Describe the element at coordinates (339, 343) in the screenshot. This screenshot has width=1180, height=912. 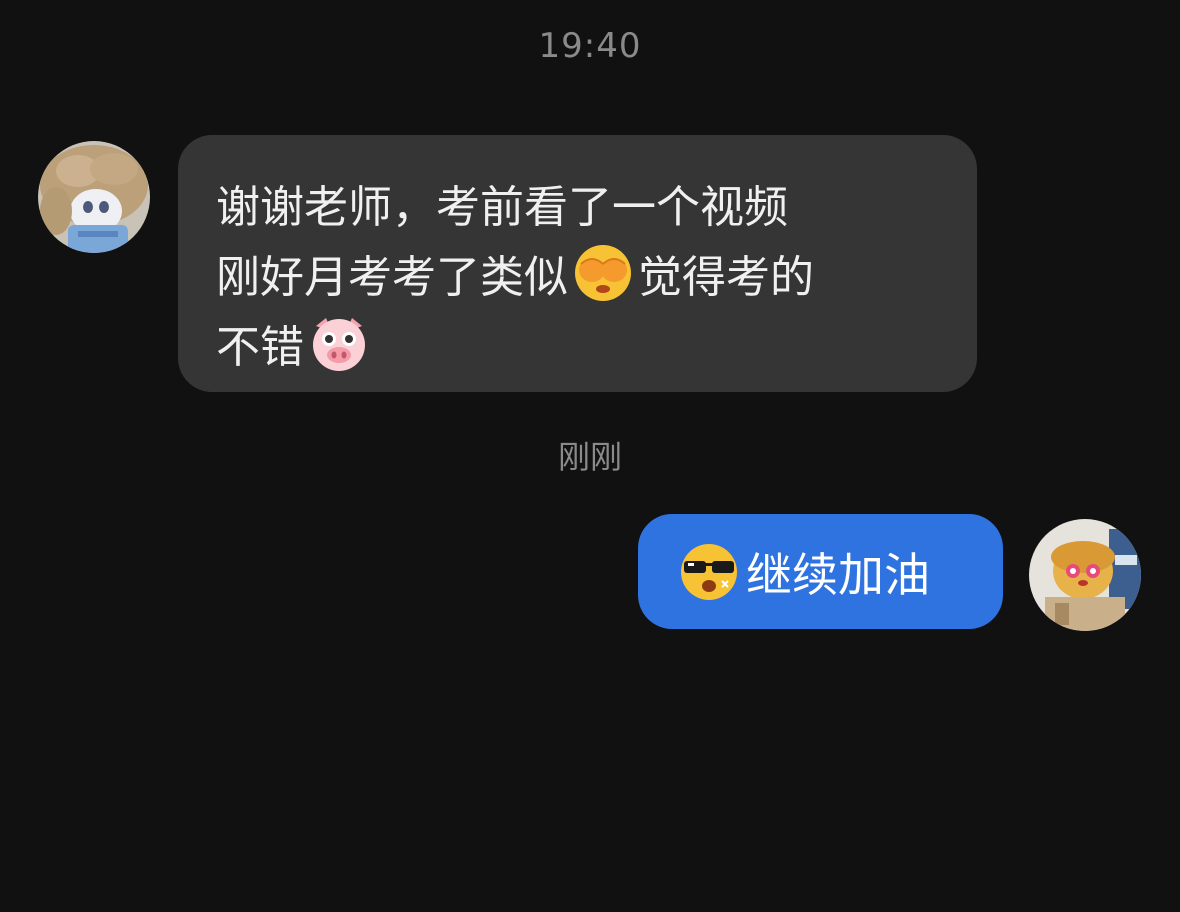
I see `pig-face-emoji-icon` at that location.